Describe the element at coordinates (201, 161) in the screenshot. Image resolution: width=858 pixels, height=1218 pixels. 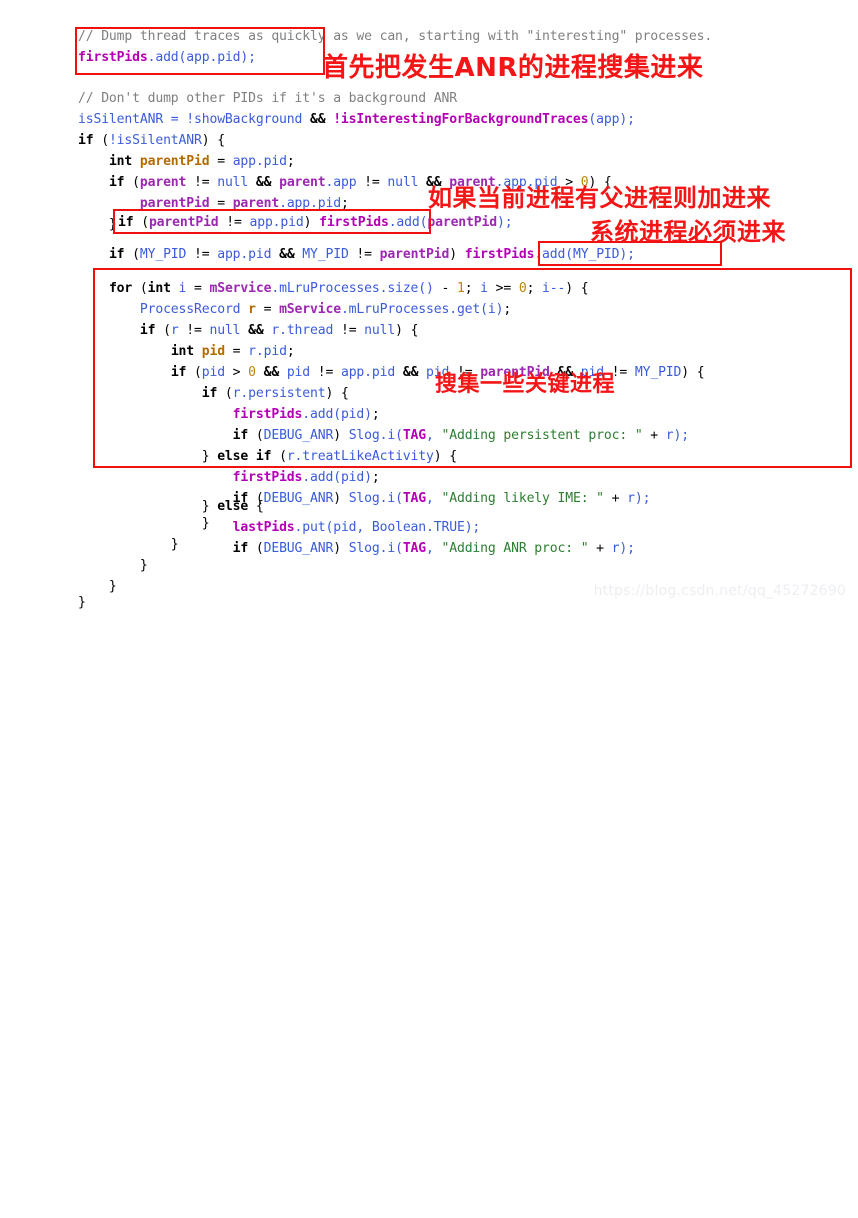
I see `code-line-6: int parentPid = app.pid;` at that location.